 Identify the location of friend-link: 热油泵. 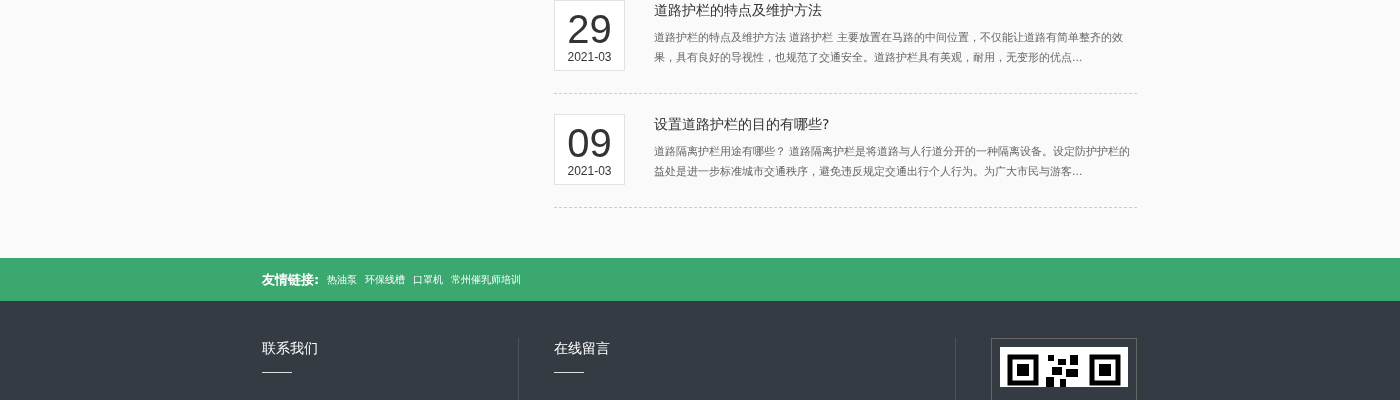
(342, 279).